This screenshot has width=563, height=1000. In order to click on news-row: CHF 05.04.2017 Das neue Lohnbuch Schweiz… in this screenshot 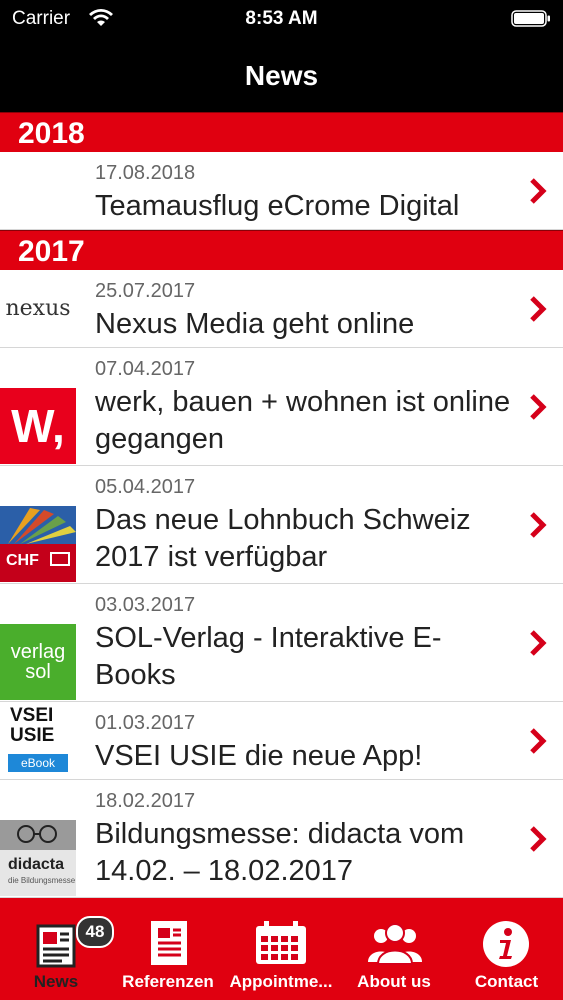, I will do `click(281, 525)`.